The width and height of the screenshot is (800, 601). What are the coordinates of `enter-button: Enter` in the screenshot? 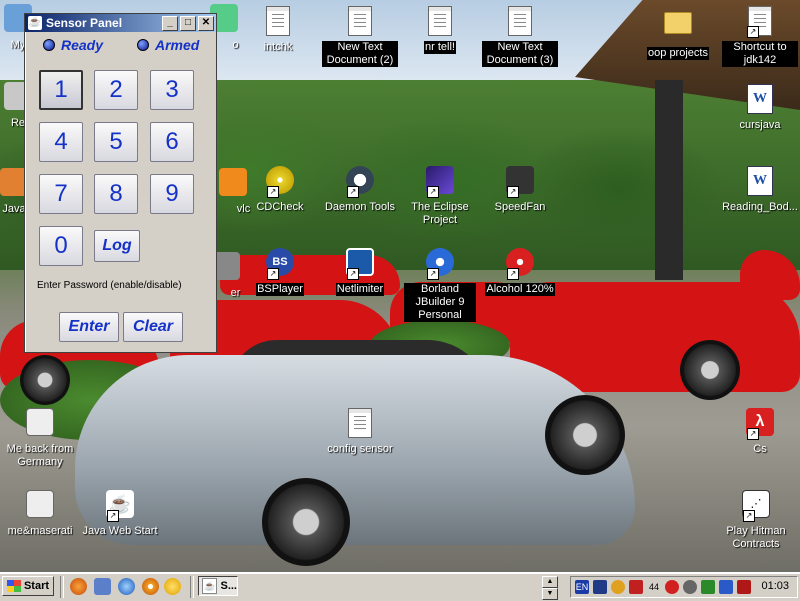 It's located at (89, 327).